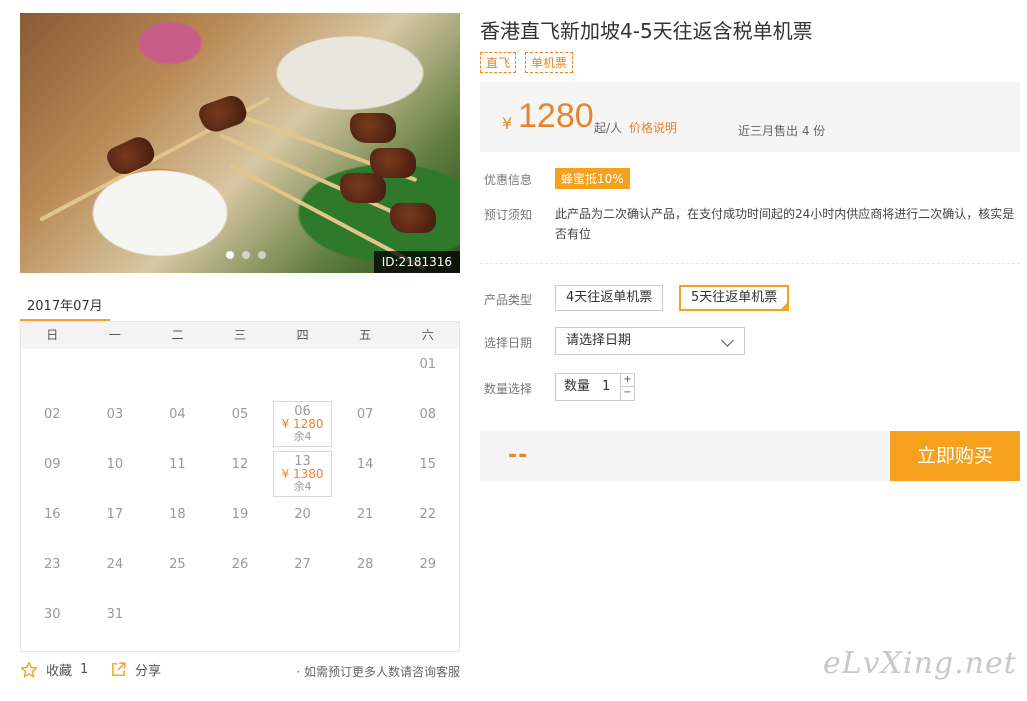 The image size is (1027, 701). I want to click on calendar-day-number: 09, so click(52, 464).